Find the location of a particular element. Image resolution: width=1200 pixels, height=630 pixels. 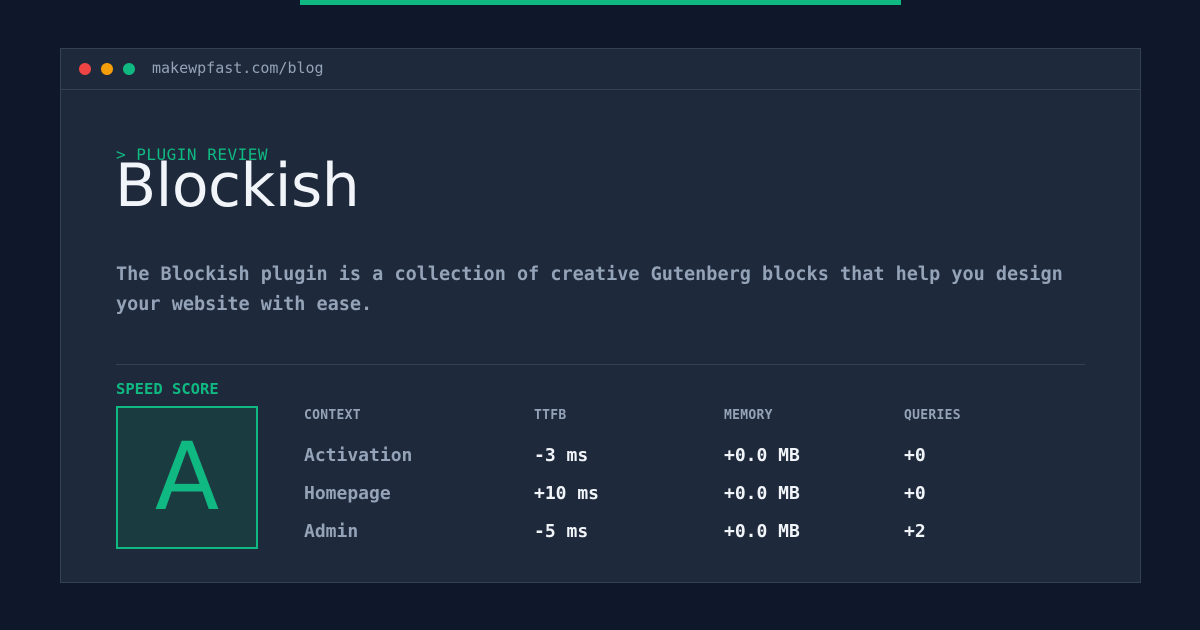

close-window-dot-icon is located at coordinates (85, 69).